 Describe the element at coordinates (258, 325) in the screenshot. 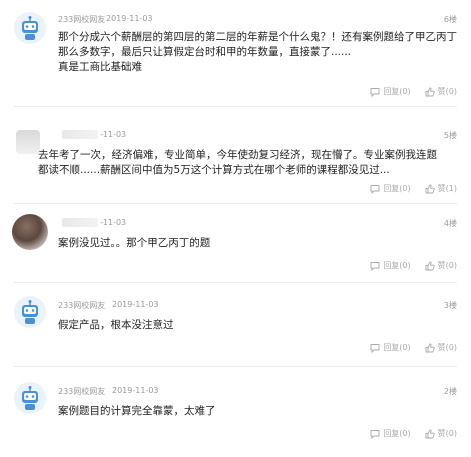

I see `comment-text: 假定产品，根本没注意过` at that location.